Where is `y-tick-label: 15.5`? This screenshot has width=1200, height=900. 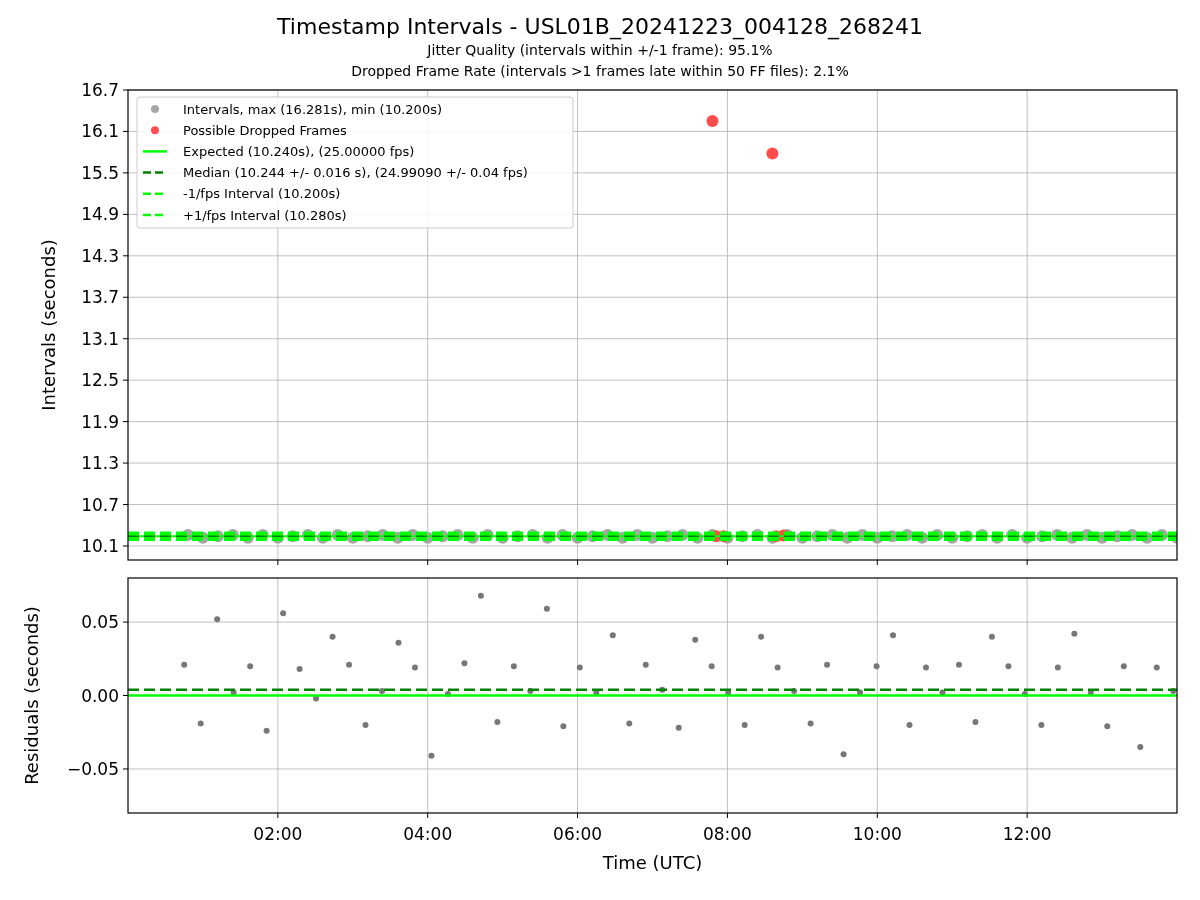 y-tick-label: 15.5 is located at coordinates (100, 172).